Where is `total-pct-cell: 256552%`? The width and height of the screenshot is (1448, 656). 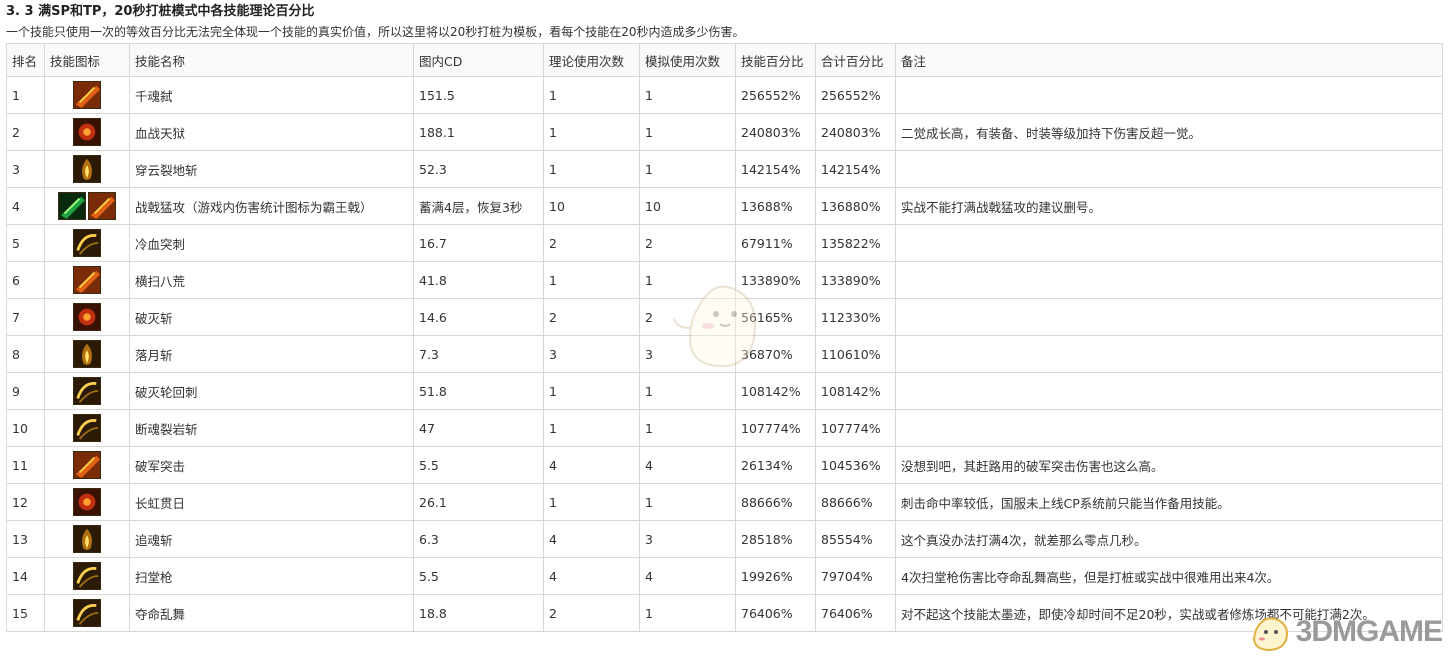 total-pct-cell: 256552% is located at coordinates (855, 95).